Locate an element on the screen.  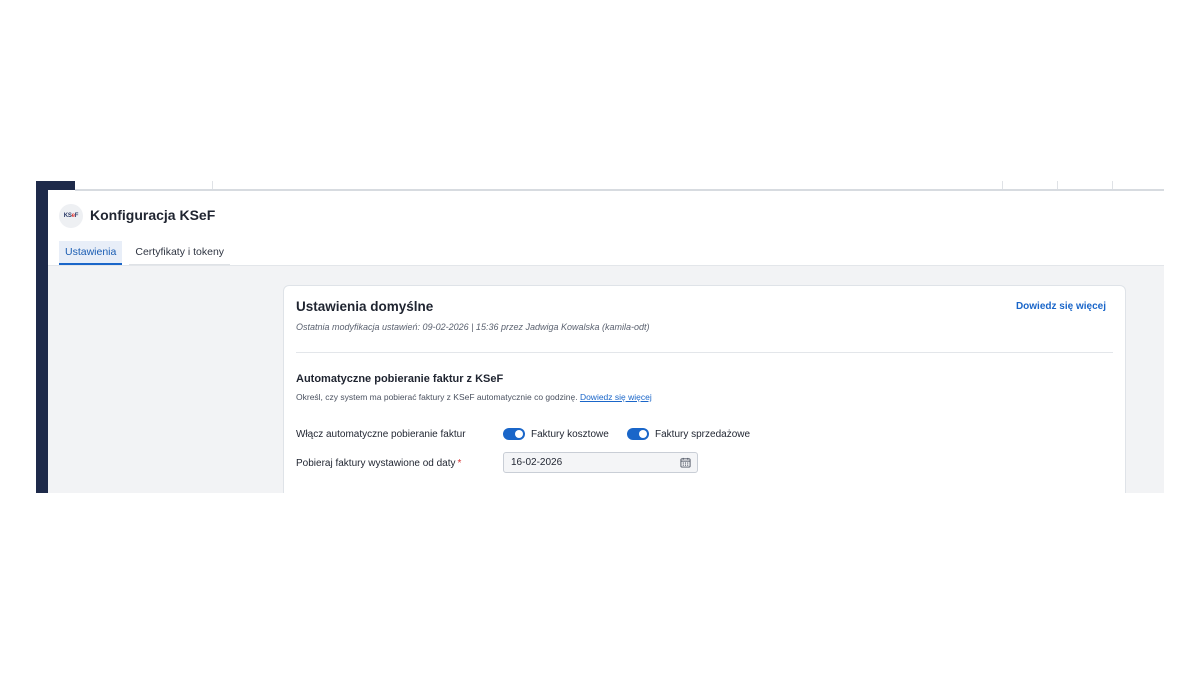
toggle-sales-invoices-group: Faktury sprzedażowe is located at coordinates (688, 434).